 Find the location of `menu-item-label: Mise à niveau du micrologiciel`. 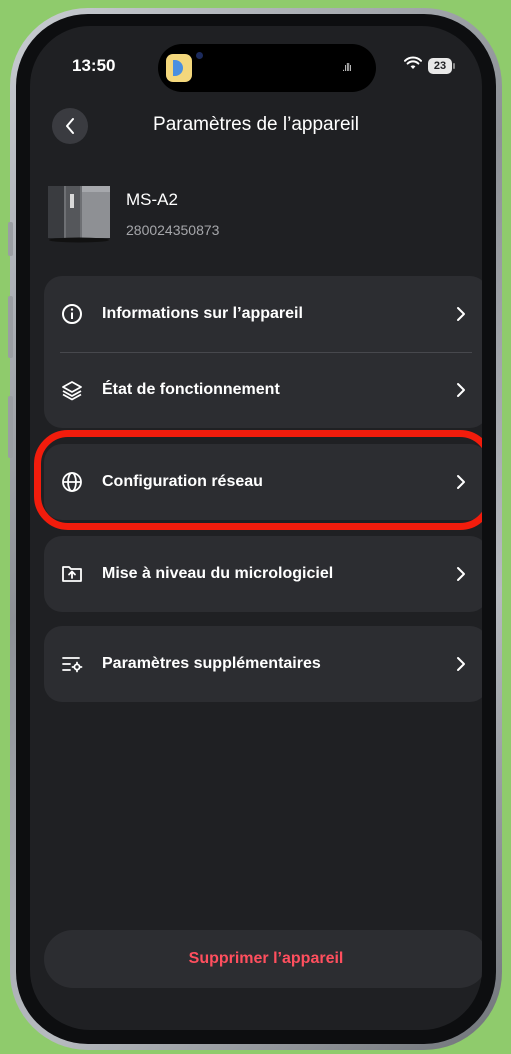

menu-item-label: Mise à niveau du micrologiciel is located at coordinates (218, 573).